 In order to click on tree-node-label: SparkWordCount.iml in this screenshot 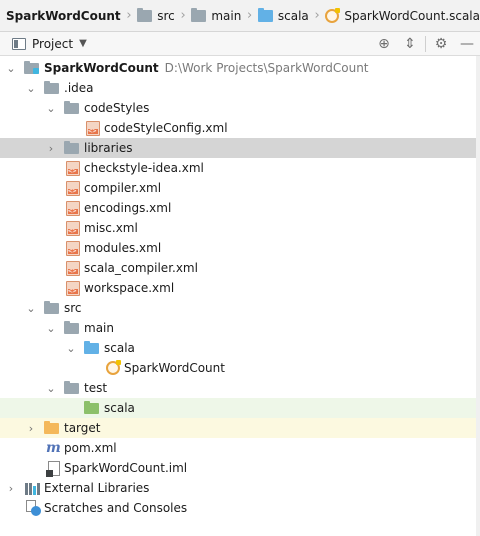, I will do `click(126, 468)`.